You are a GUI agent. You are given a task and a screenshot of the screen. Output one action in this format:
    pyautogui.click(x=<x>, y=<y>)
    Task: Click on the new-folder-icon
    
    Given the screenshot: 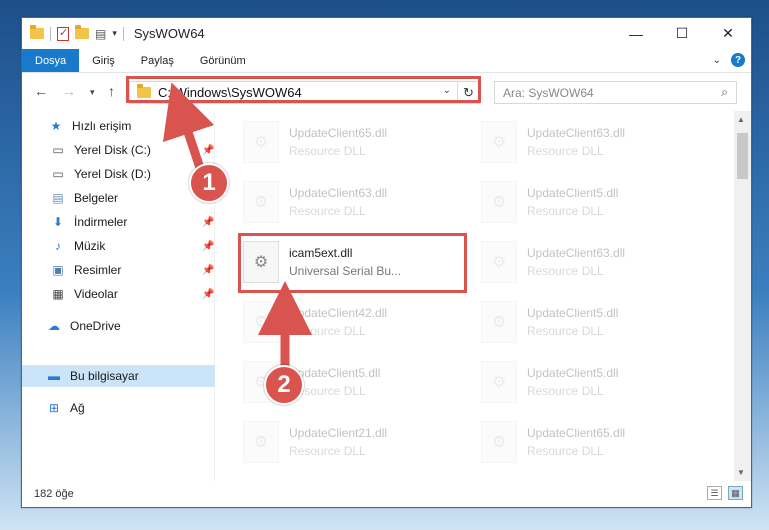 What is the action you would take?
    pyautogui.click(x=82, y=32)
    